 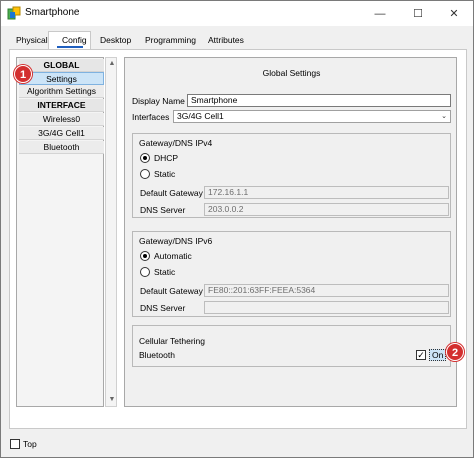 What do you see at coordinates (61, 147) in the screenshot?
I see `nav-item-bluetooth: Bluetooth` at bounding box center [61, 147].